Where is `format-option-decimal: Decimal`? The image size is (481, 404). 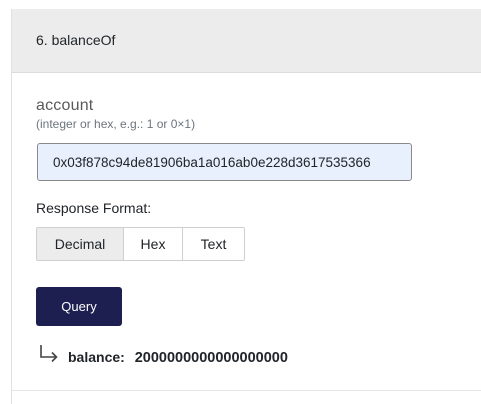
format-option-decimal: Decimal is located at coordinates (80, 244).